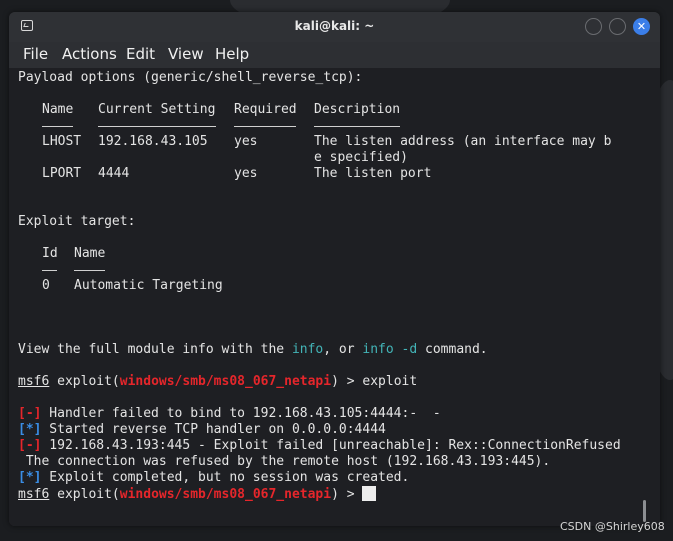  Describe the element at coordinates (644, 511) in the screenshot. I see `scrollbar` at that location.